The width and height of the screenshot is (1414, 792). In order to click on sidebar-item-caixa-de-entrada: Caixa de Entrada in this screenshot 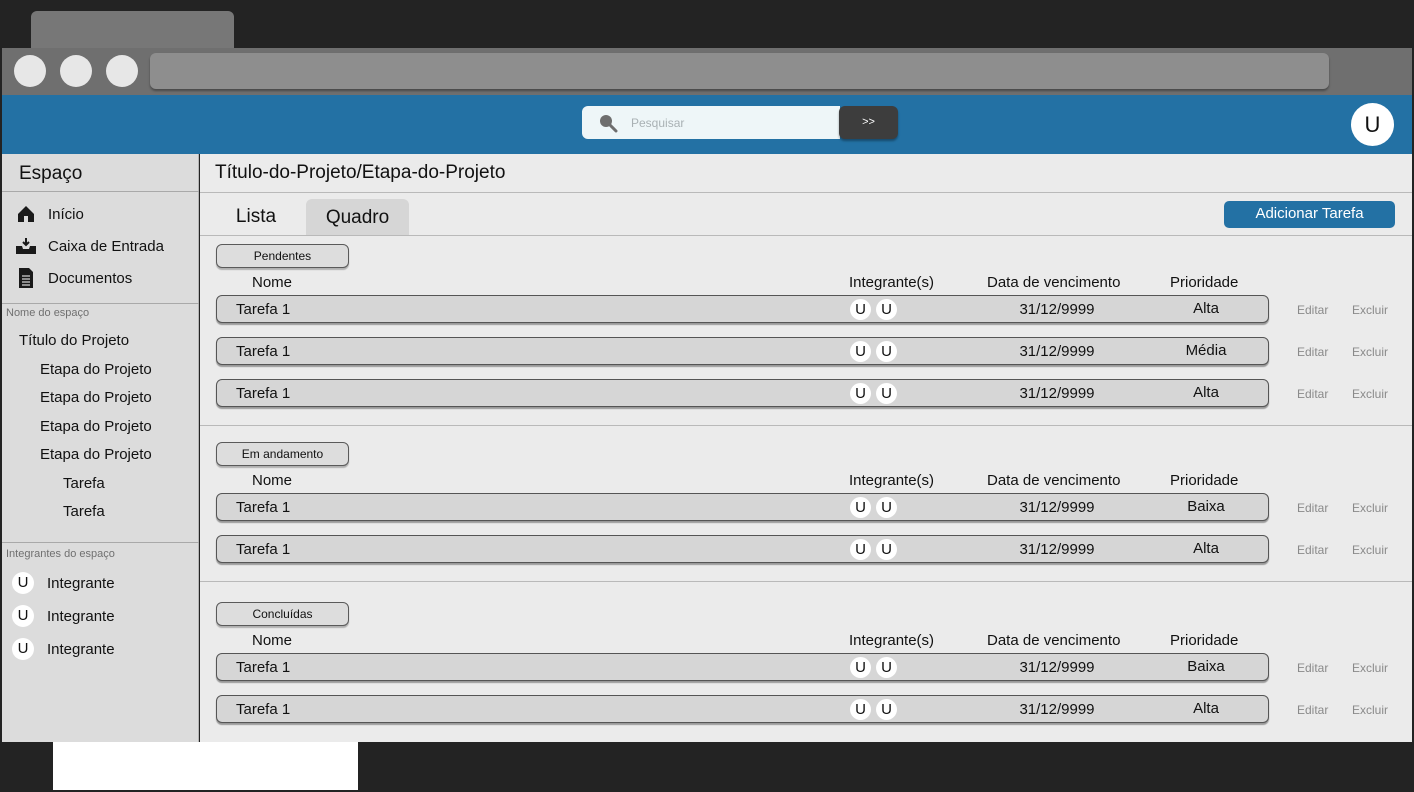, I will do `click(89, 246)`.